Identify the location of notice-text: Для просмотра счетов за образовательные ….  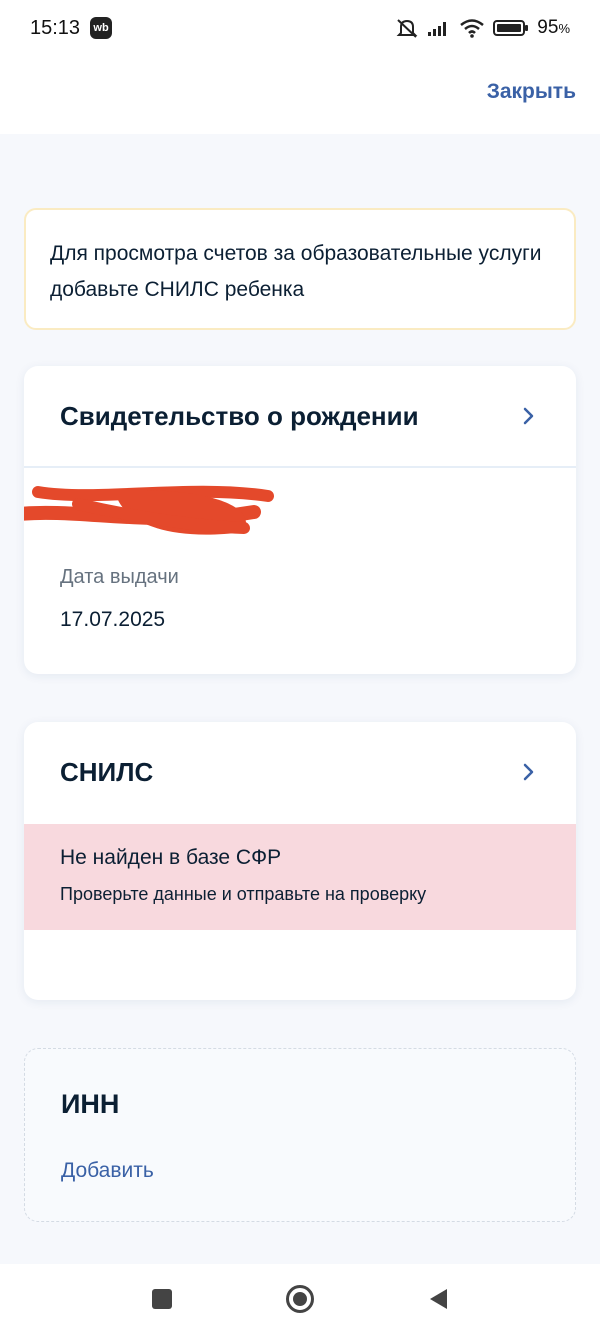
(296, 271).